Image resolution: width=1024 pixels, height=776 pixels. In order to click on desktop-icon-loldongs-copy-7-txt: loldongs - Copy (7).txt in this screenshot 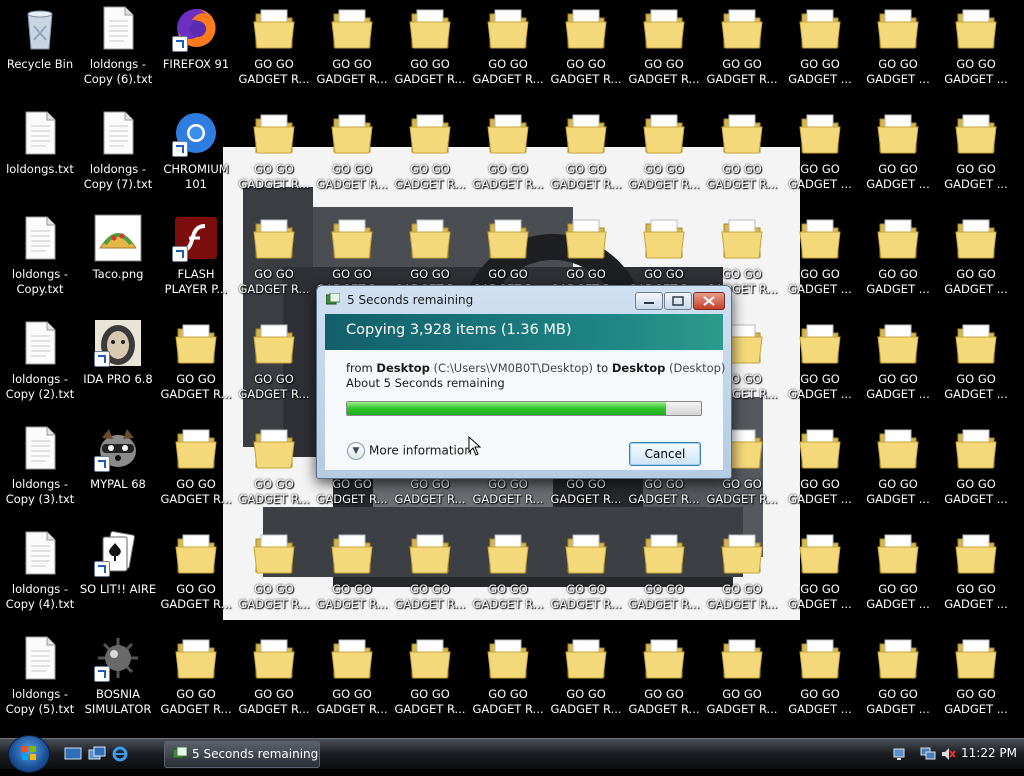, I will do `click(118, 157)`.